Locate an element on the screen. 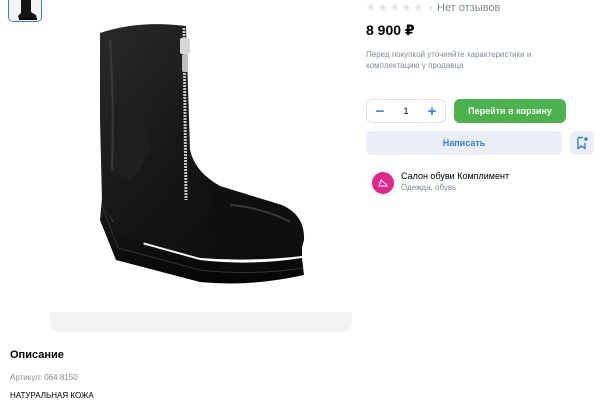  description-title: Описание is located at coordinates (37, 355).